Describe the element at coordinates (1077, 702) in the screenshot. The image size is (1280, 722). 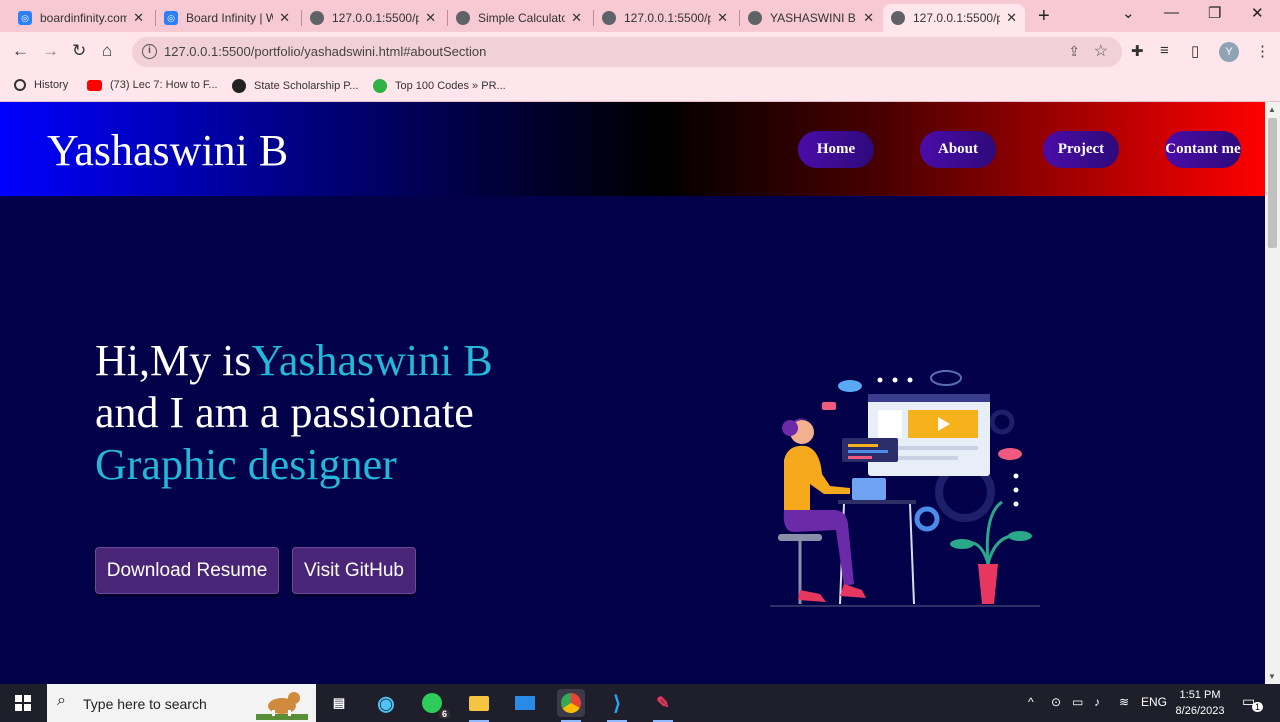
I see `battery-icon: ▭` at that location.